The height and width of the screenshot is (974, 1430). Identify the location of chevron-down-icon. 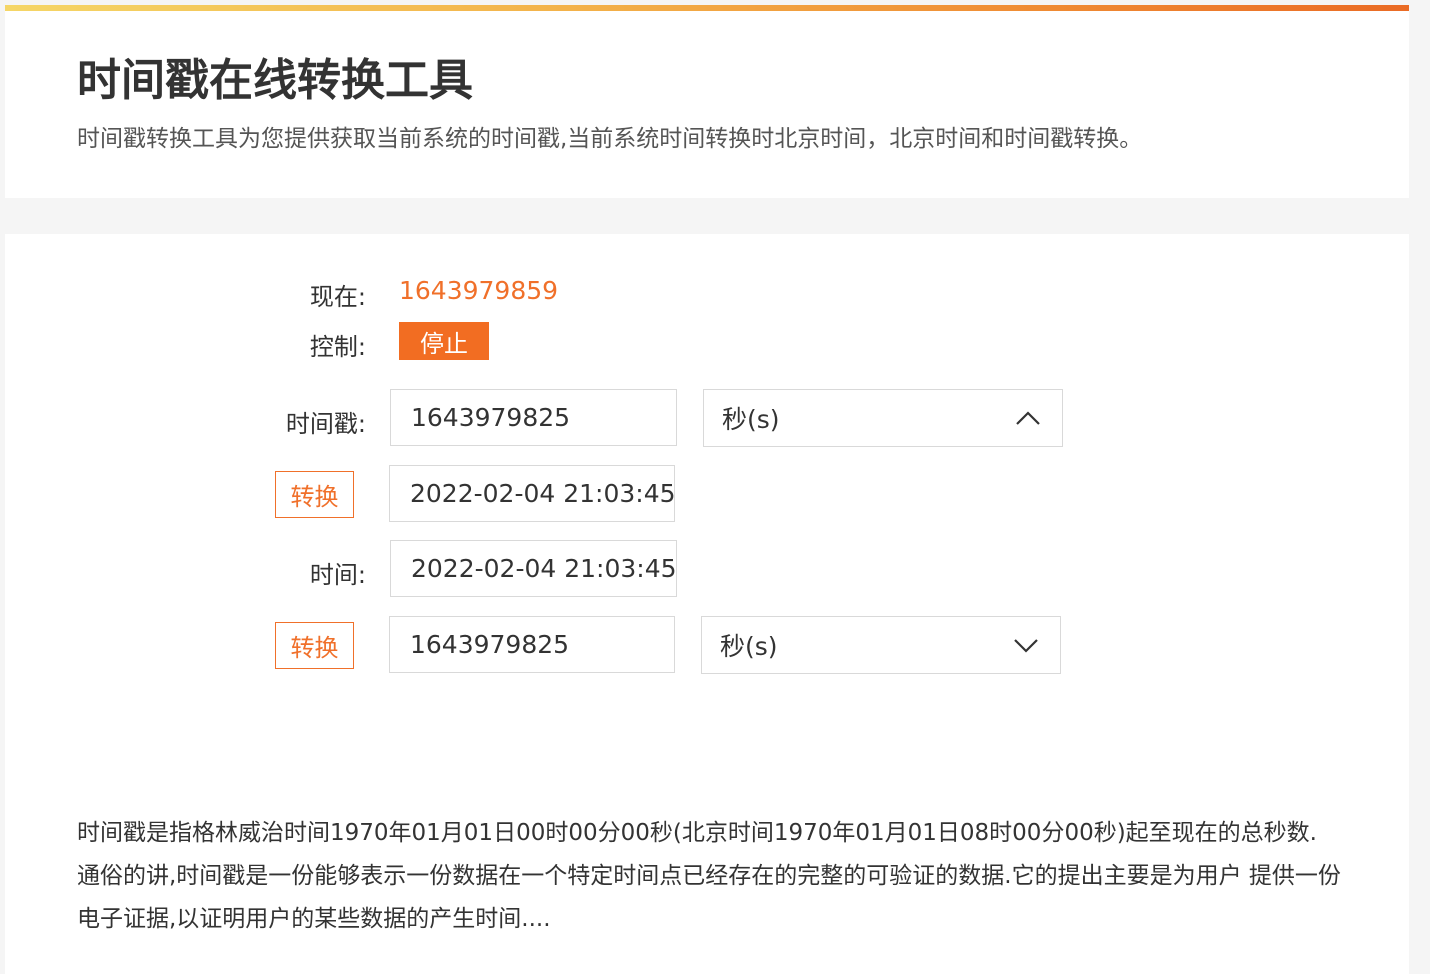
(1026, 646).